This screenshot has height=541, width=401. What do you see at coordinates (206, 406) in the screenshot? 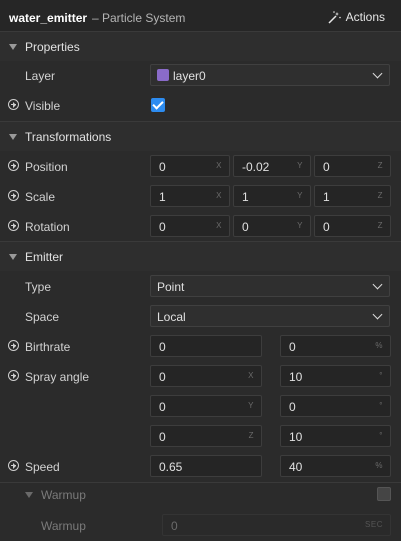
I see `spray-y-field: 0Y` at bounding box center [206, 406].